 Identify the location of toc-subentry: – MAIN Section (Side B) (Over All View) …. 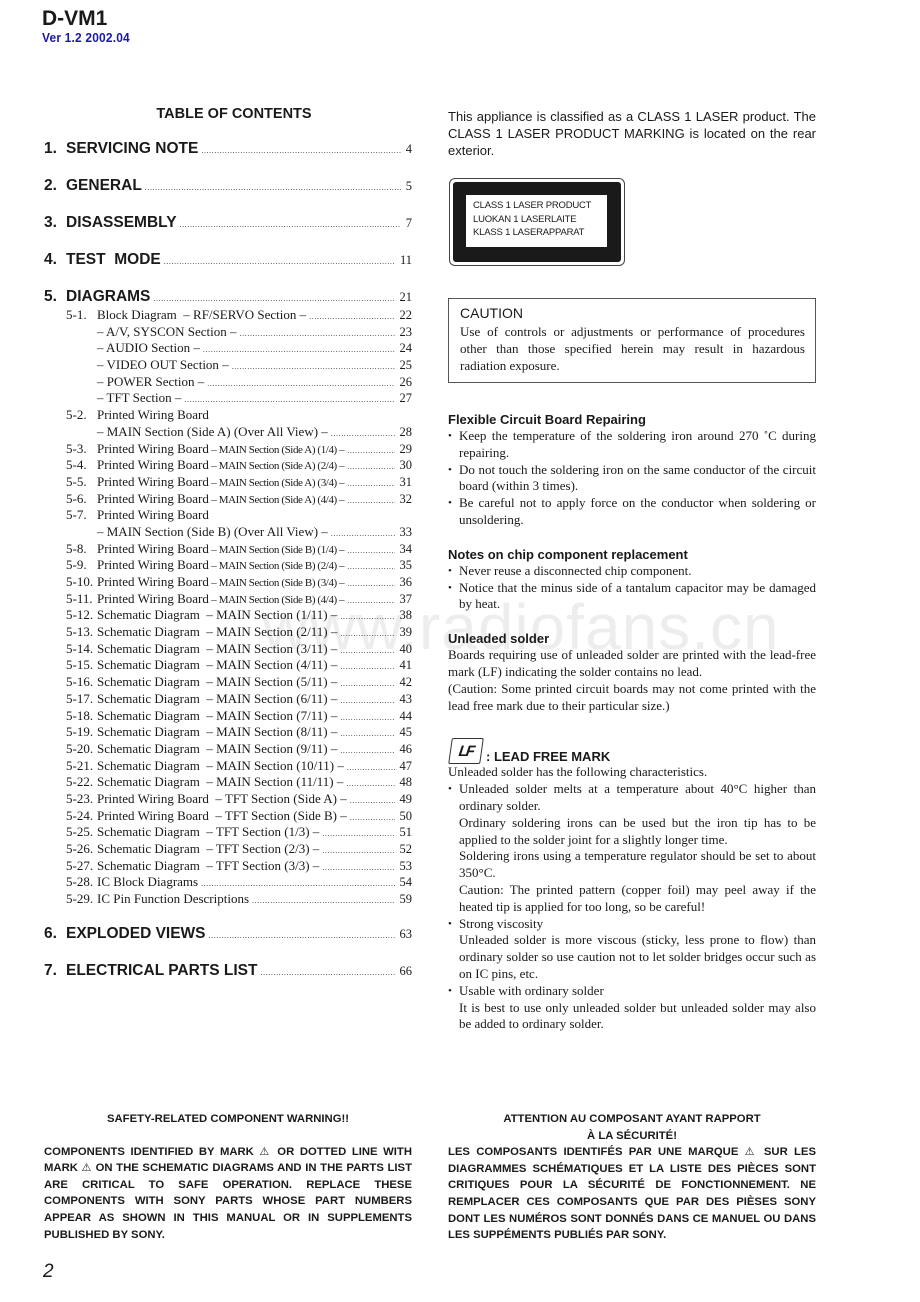
(228, 532).